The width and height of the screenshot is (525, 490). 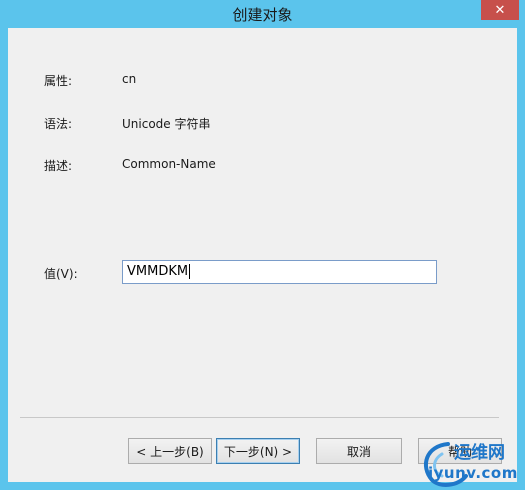 What do you see at coordinates (61, 274) in the screenshot?
I see `value-label: 值(V):` at bounding box center [61, 274].